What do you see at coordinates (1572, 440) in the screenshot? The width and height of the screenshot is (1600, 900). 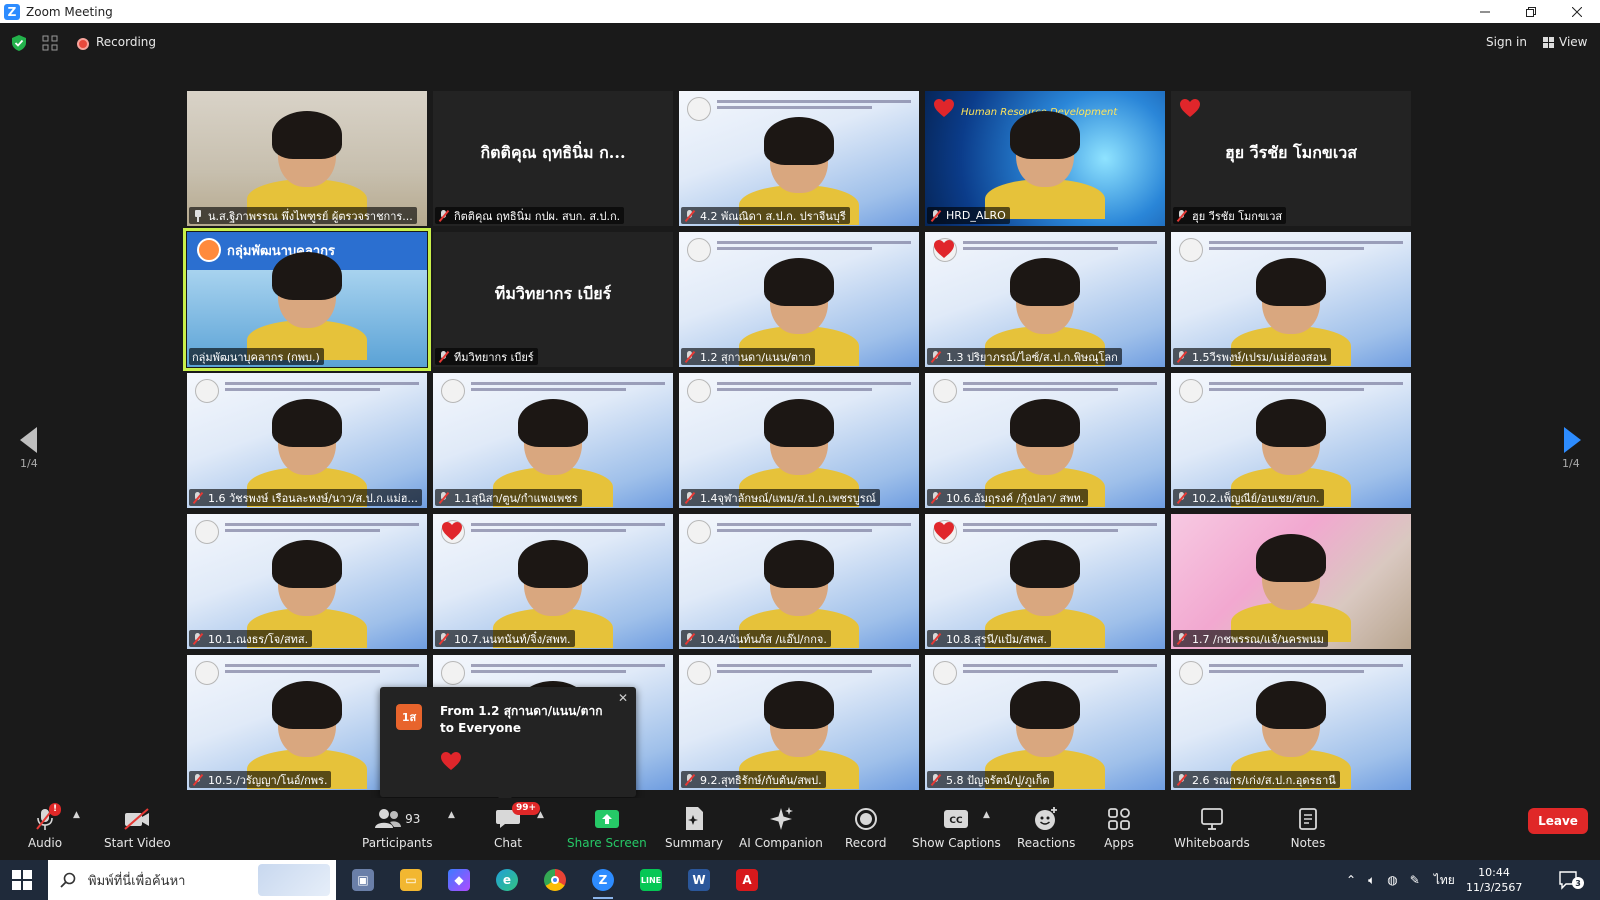 I see `next-page-arrow-icon` at bounding box center [1572, 440].